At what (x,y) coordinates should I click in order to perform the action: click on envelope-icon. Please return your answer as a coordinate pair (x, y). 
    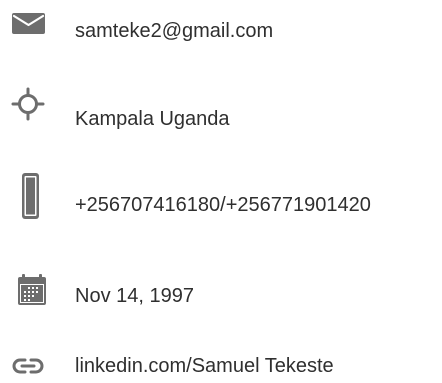
    Looking at the image, I should click on (29, 30).